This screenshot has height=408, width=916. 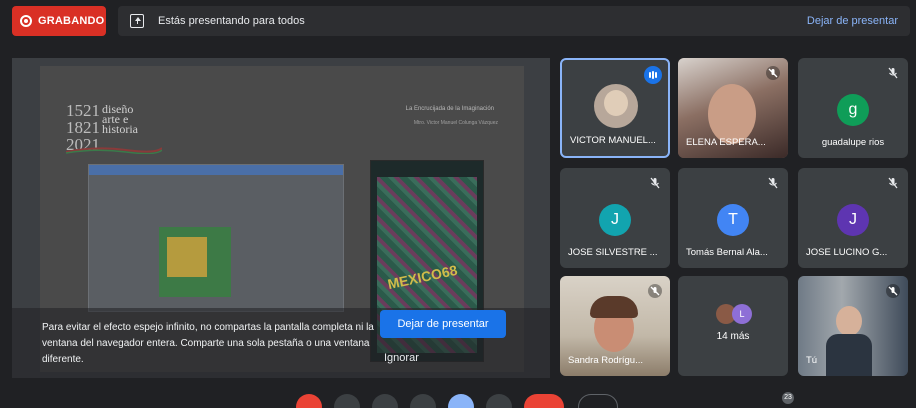 What do you see at coordinates (461, 401) in the screenshot?
I see `present-button` at bounding box center [461, 401].